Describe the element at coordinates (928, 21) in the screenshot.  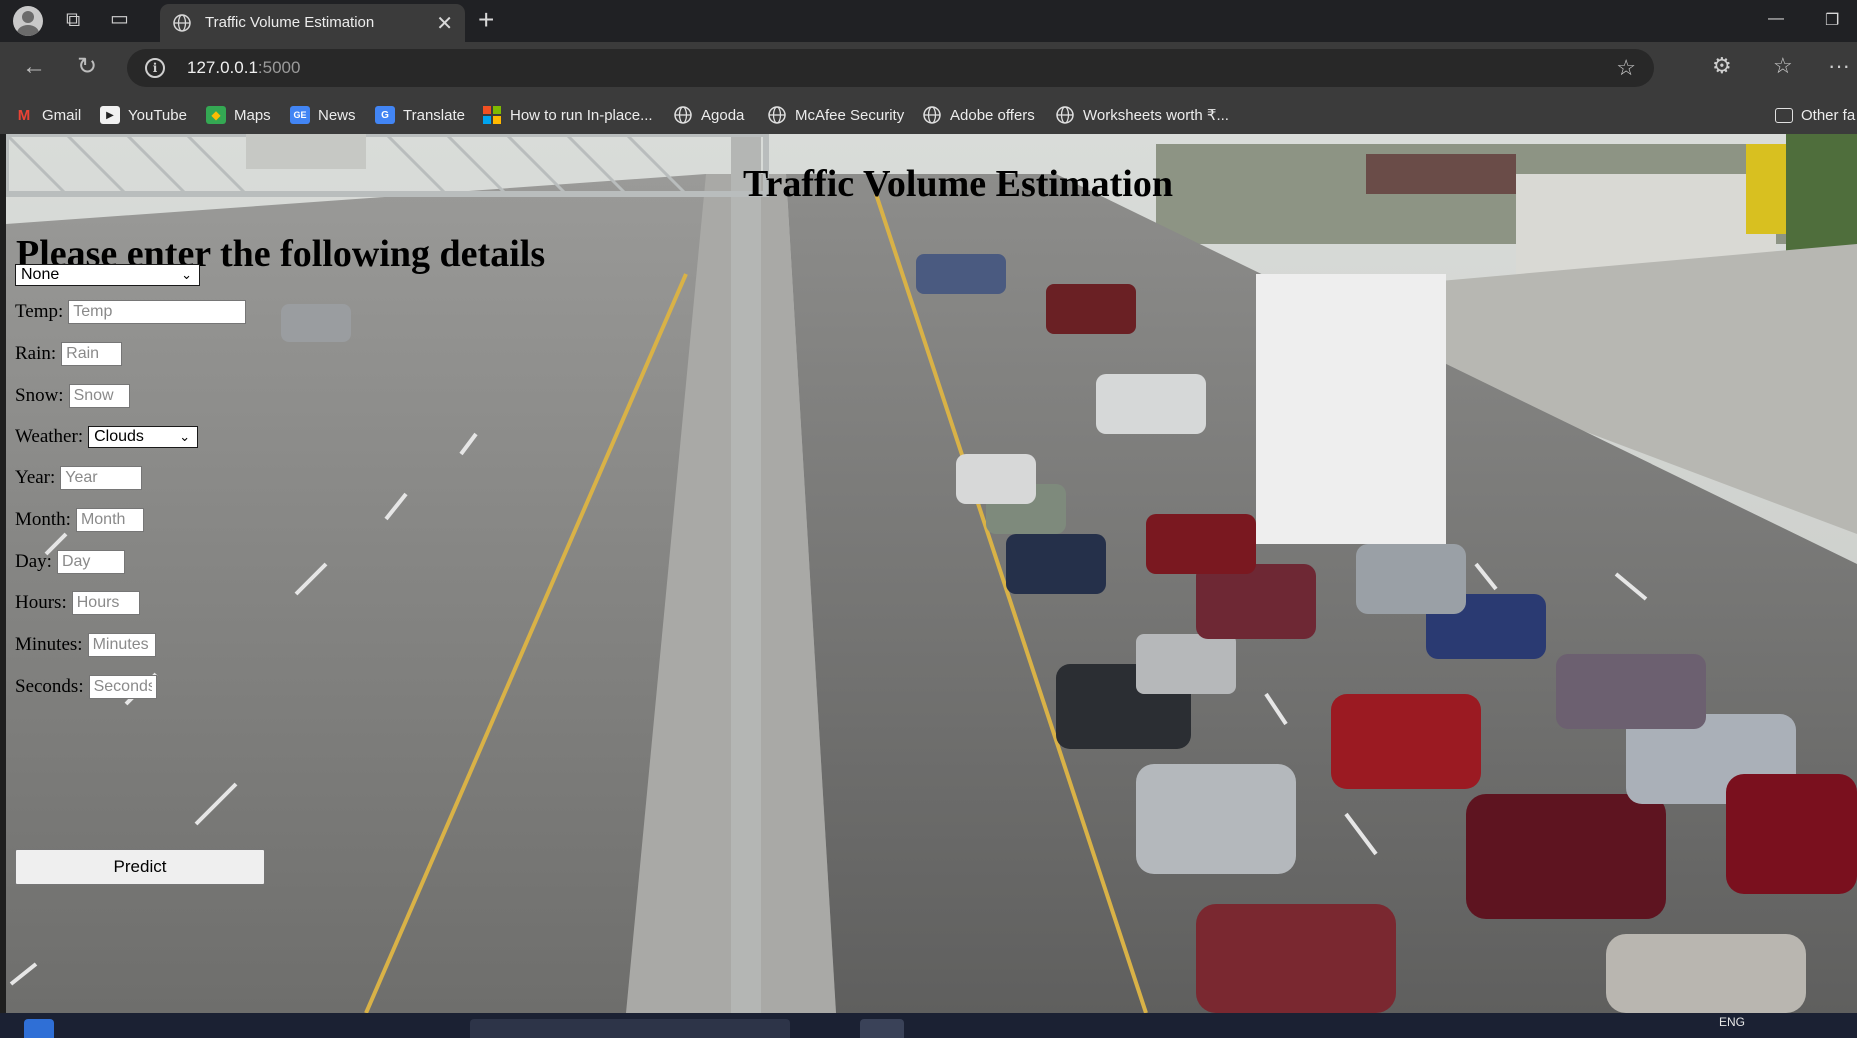
I see `browser-titlebar: ⧉ ▭ Traffic Volume Estimation ✕ + — ❐` at that location.